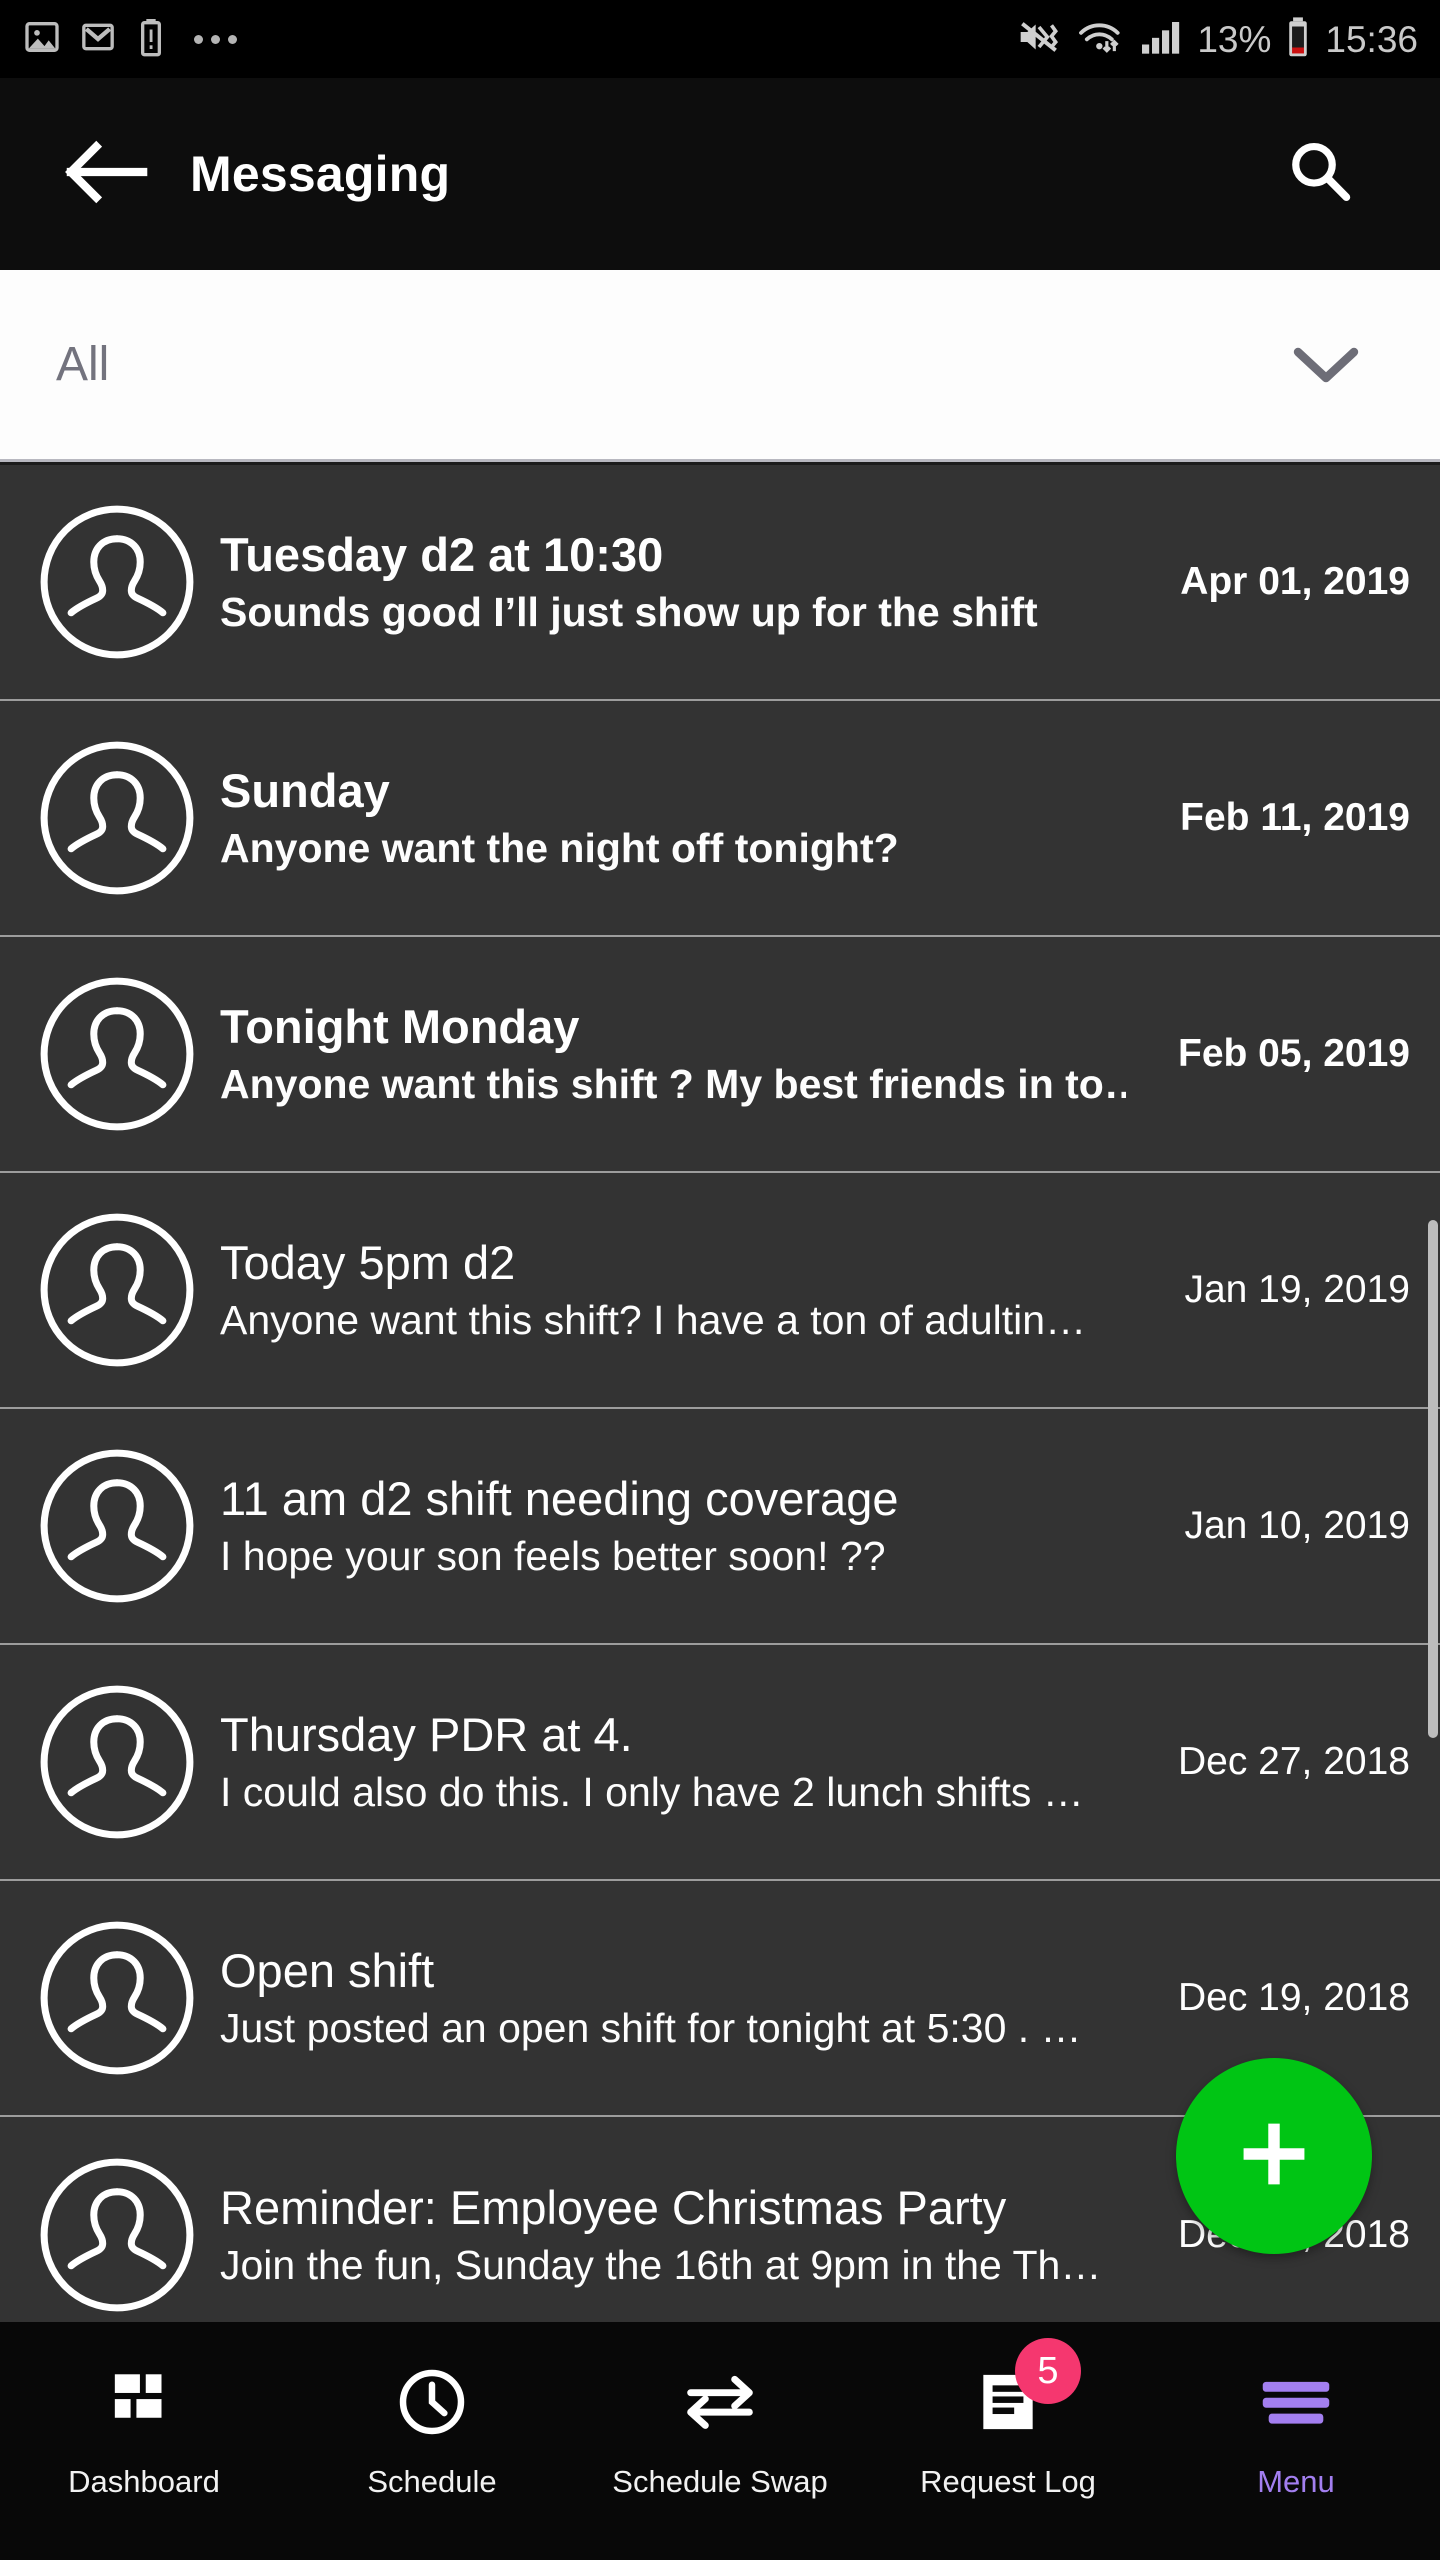 The height and width of the screenshot is (2560, 1440). Describe the element at coordinates (42, 39) in the screenshot. I see `gallery-icon` at that location.